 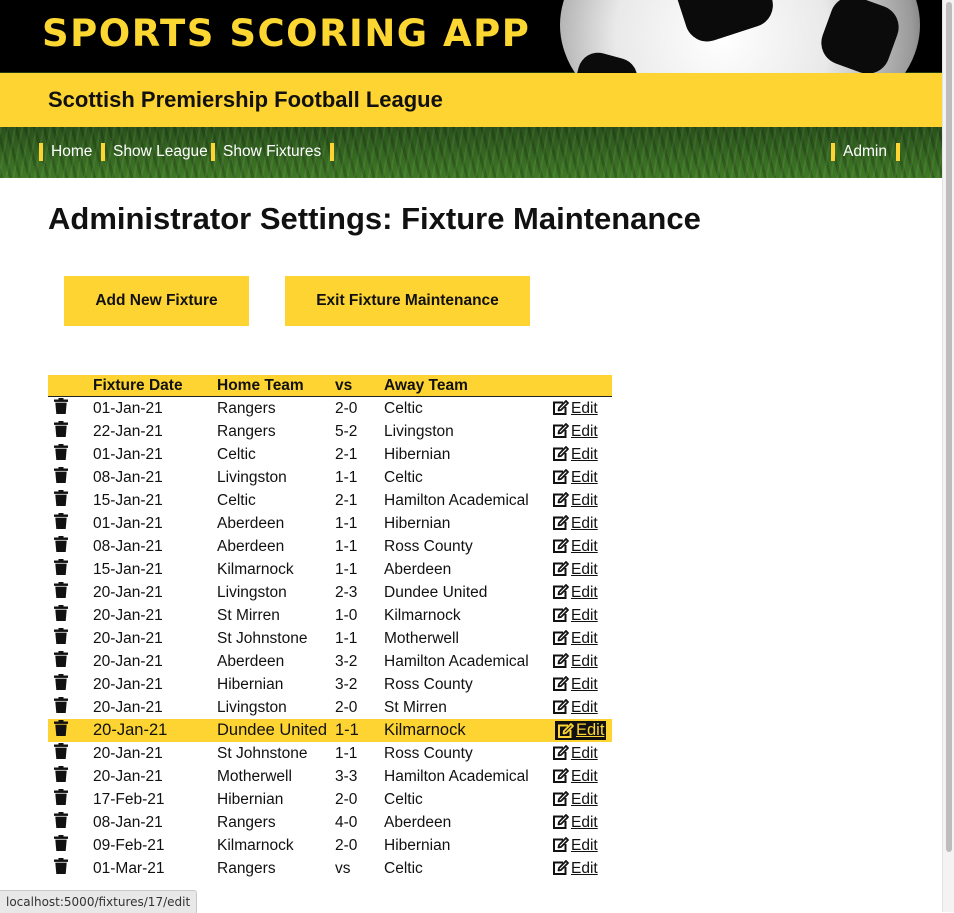 What do you see at coordinates (330, 822) in the screenshot?
I see `table-row: 08-Jan-21 Rangers 4-0 Aberdeen Edit` at bounding box center [330, 822].